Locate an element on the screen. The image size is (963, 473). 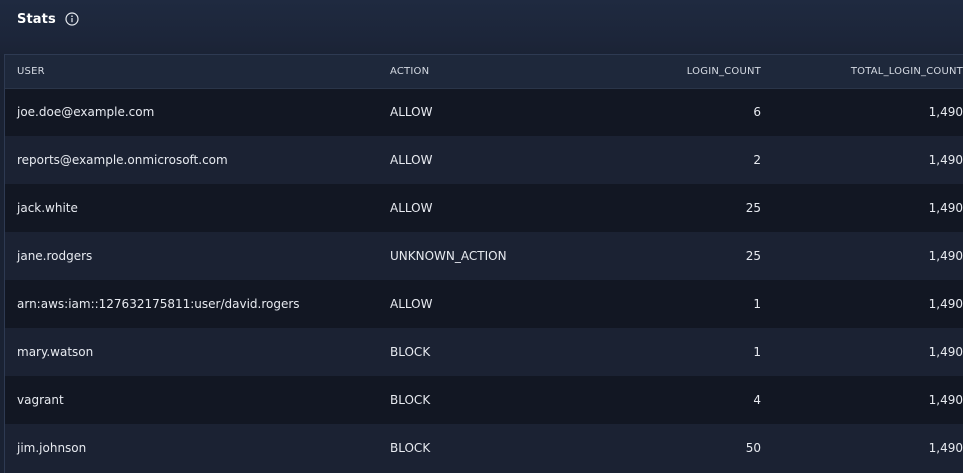
table-row: jane.rodgers UNKNOWN_ACTION 25 1,490 is located at coordinates (484, 256).